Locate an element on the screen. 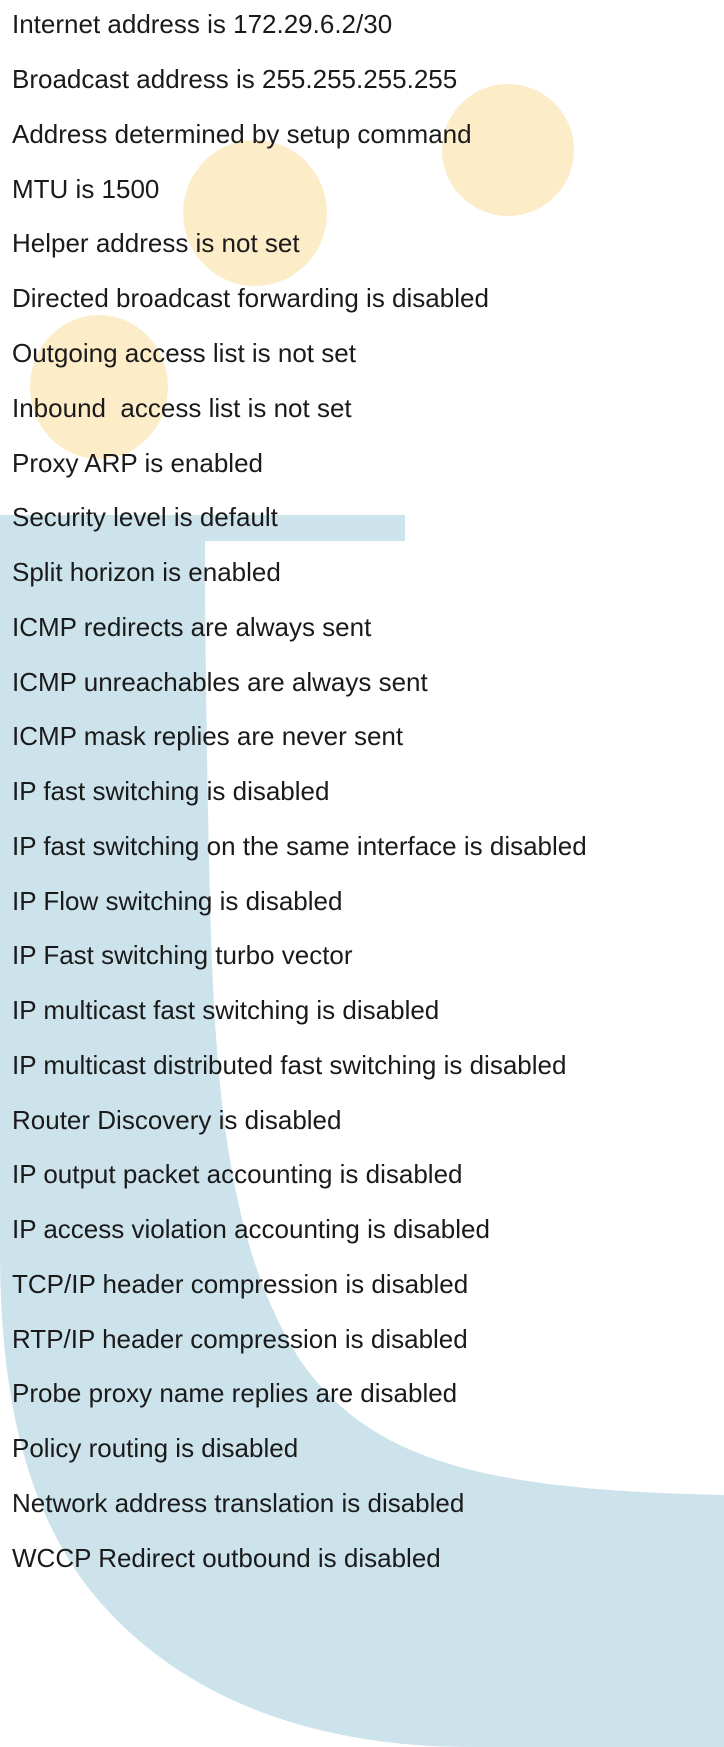  config-line: Split horizon is enabled is located at coordinates (146, 572).